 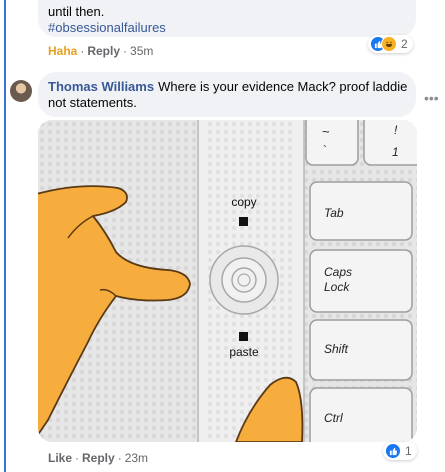 I want to click on comment-meta: Like · Reply · 23m, so click(x=98, y=458).